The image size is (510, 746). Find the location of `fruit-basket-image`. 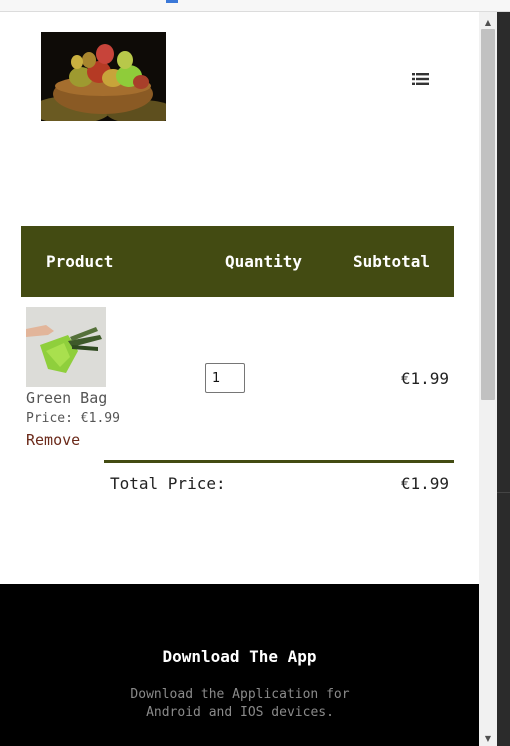

fruit-basket-image is located at coordinates (103, 76).